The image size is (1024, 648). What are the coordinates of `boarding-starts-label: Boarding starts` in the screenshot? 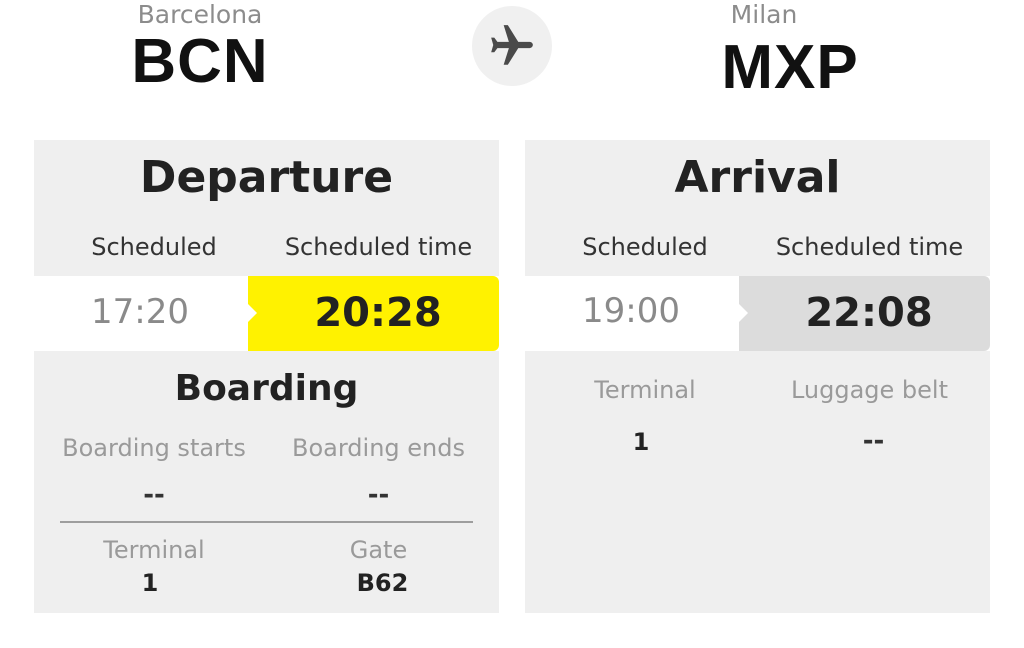 It's located at (154, 448).